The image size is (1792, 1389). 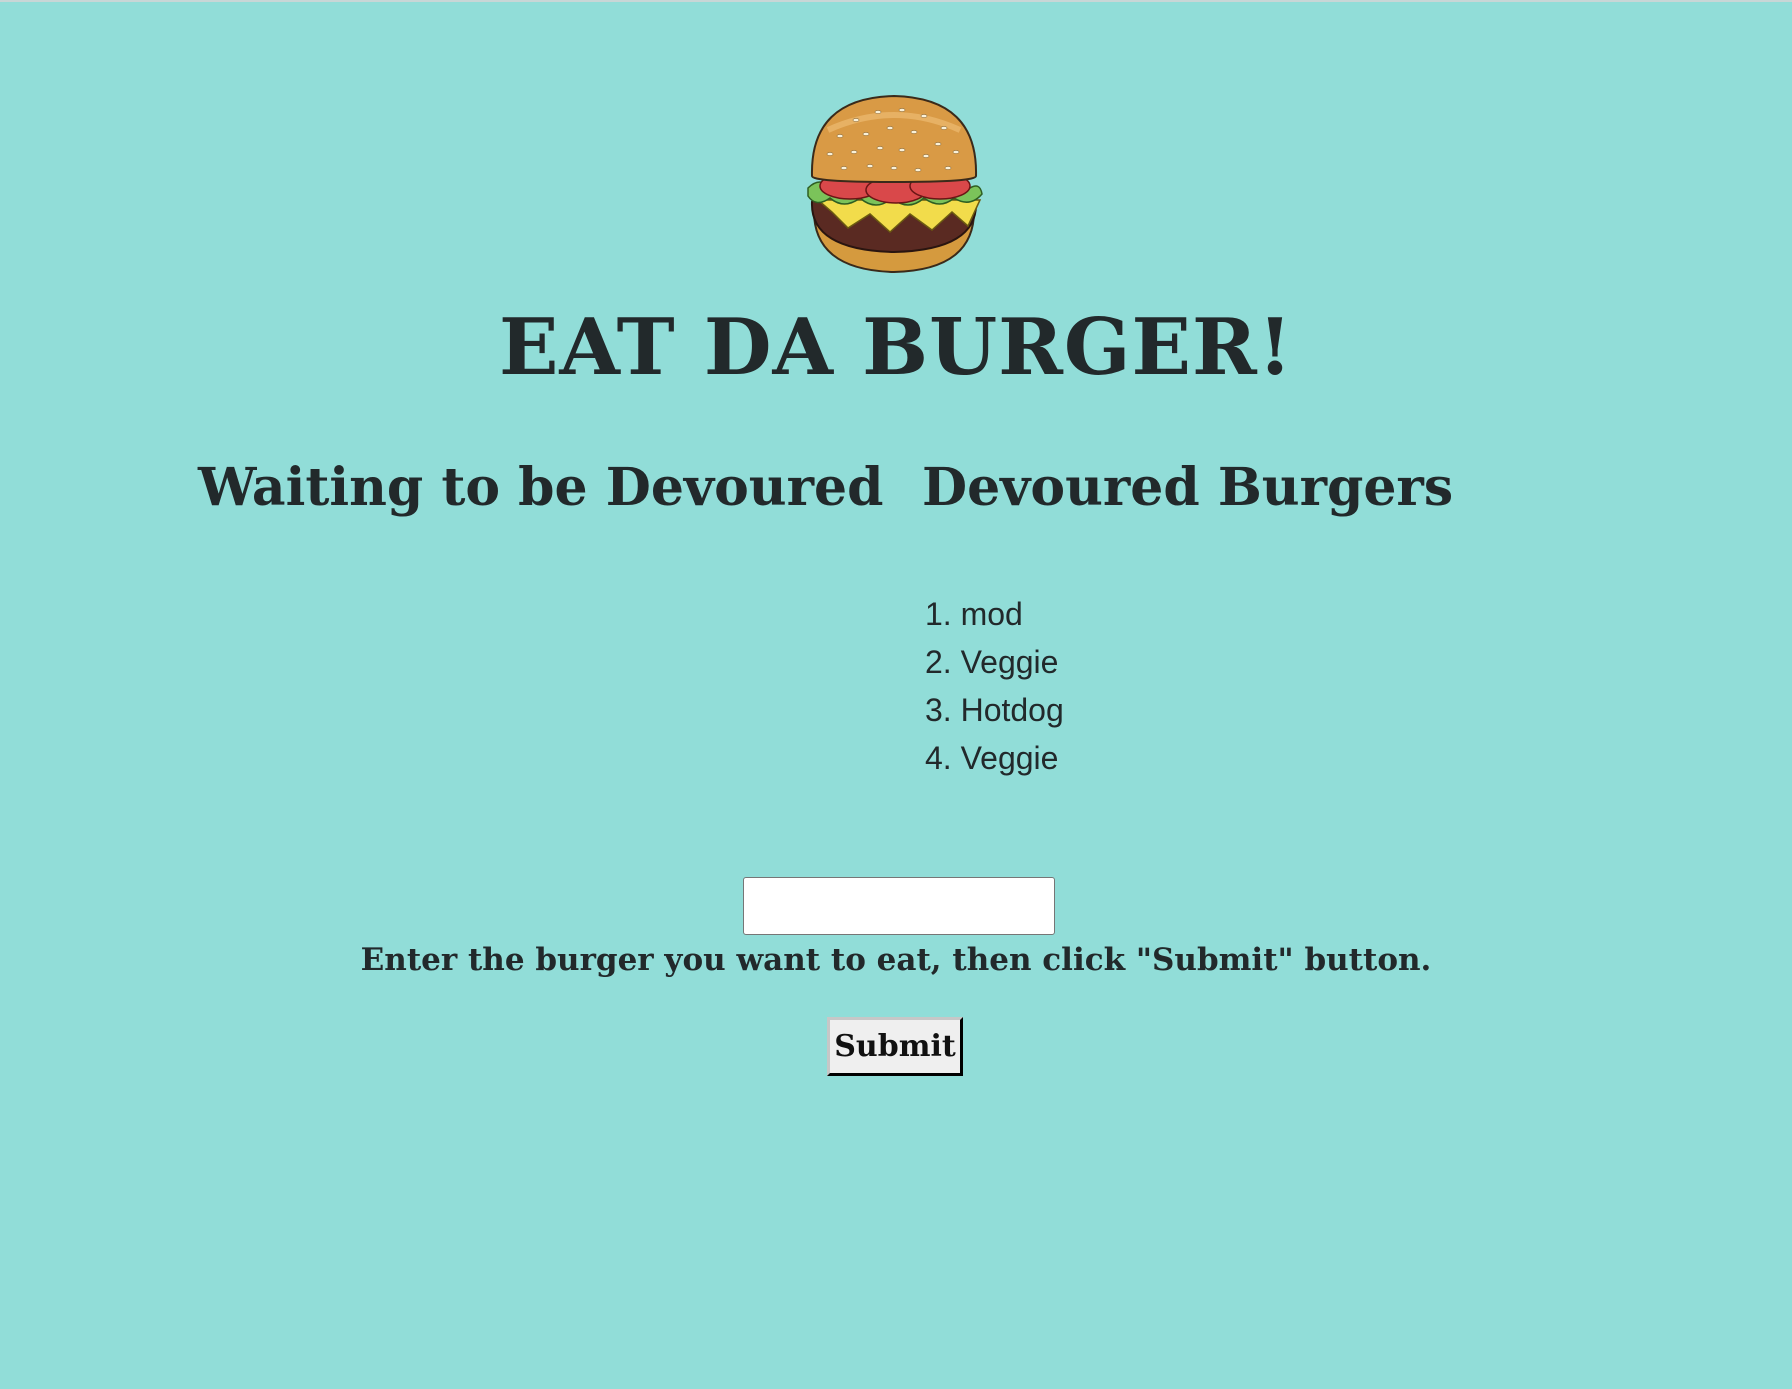 I want to click on page-title: EAT DA BURGER!, so click(x=896, y=347).